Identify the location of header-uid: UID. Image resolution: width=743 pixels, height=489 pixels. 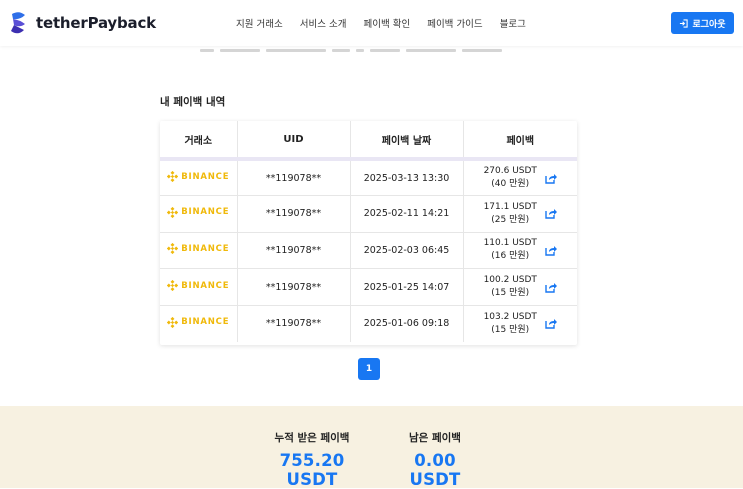
(294, 141).